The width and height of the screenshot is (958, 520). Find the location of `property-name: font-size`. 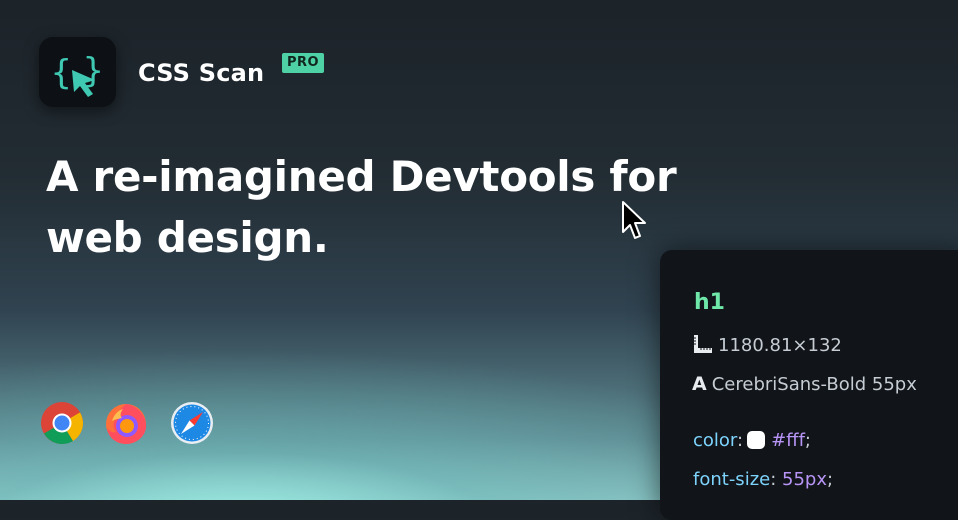

property-name: font-size is located at coordinates (732, 479).